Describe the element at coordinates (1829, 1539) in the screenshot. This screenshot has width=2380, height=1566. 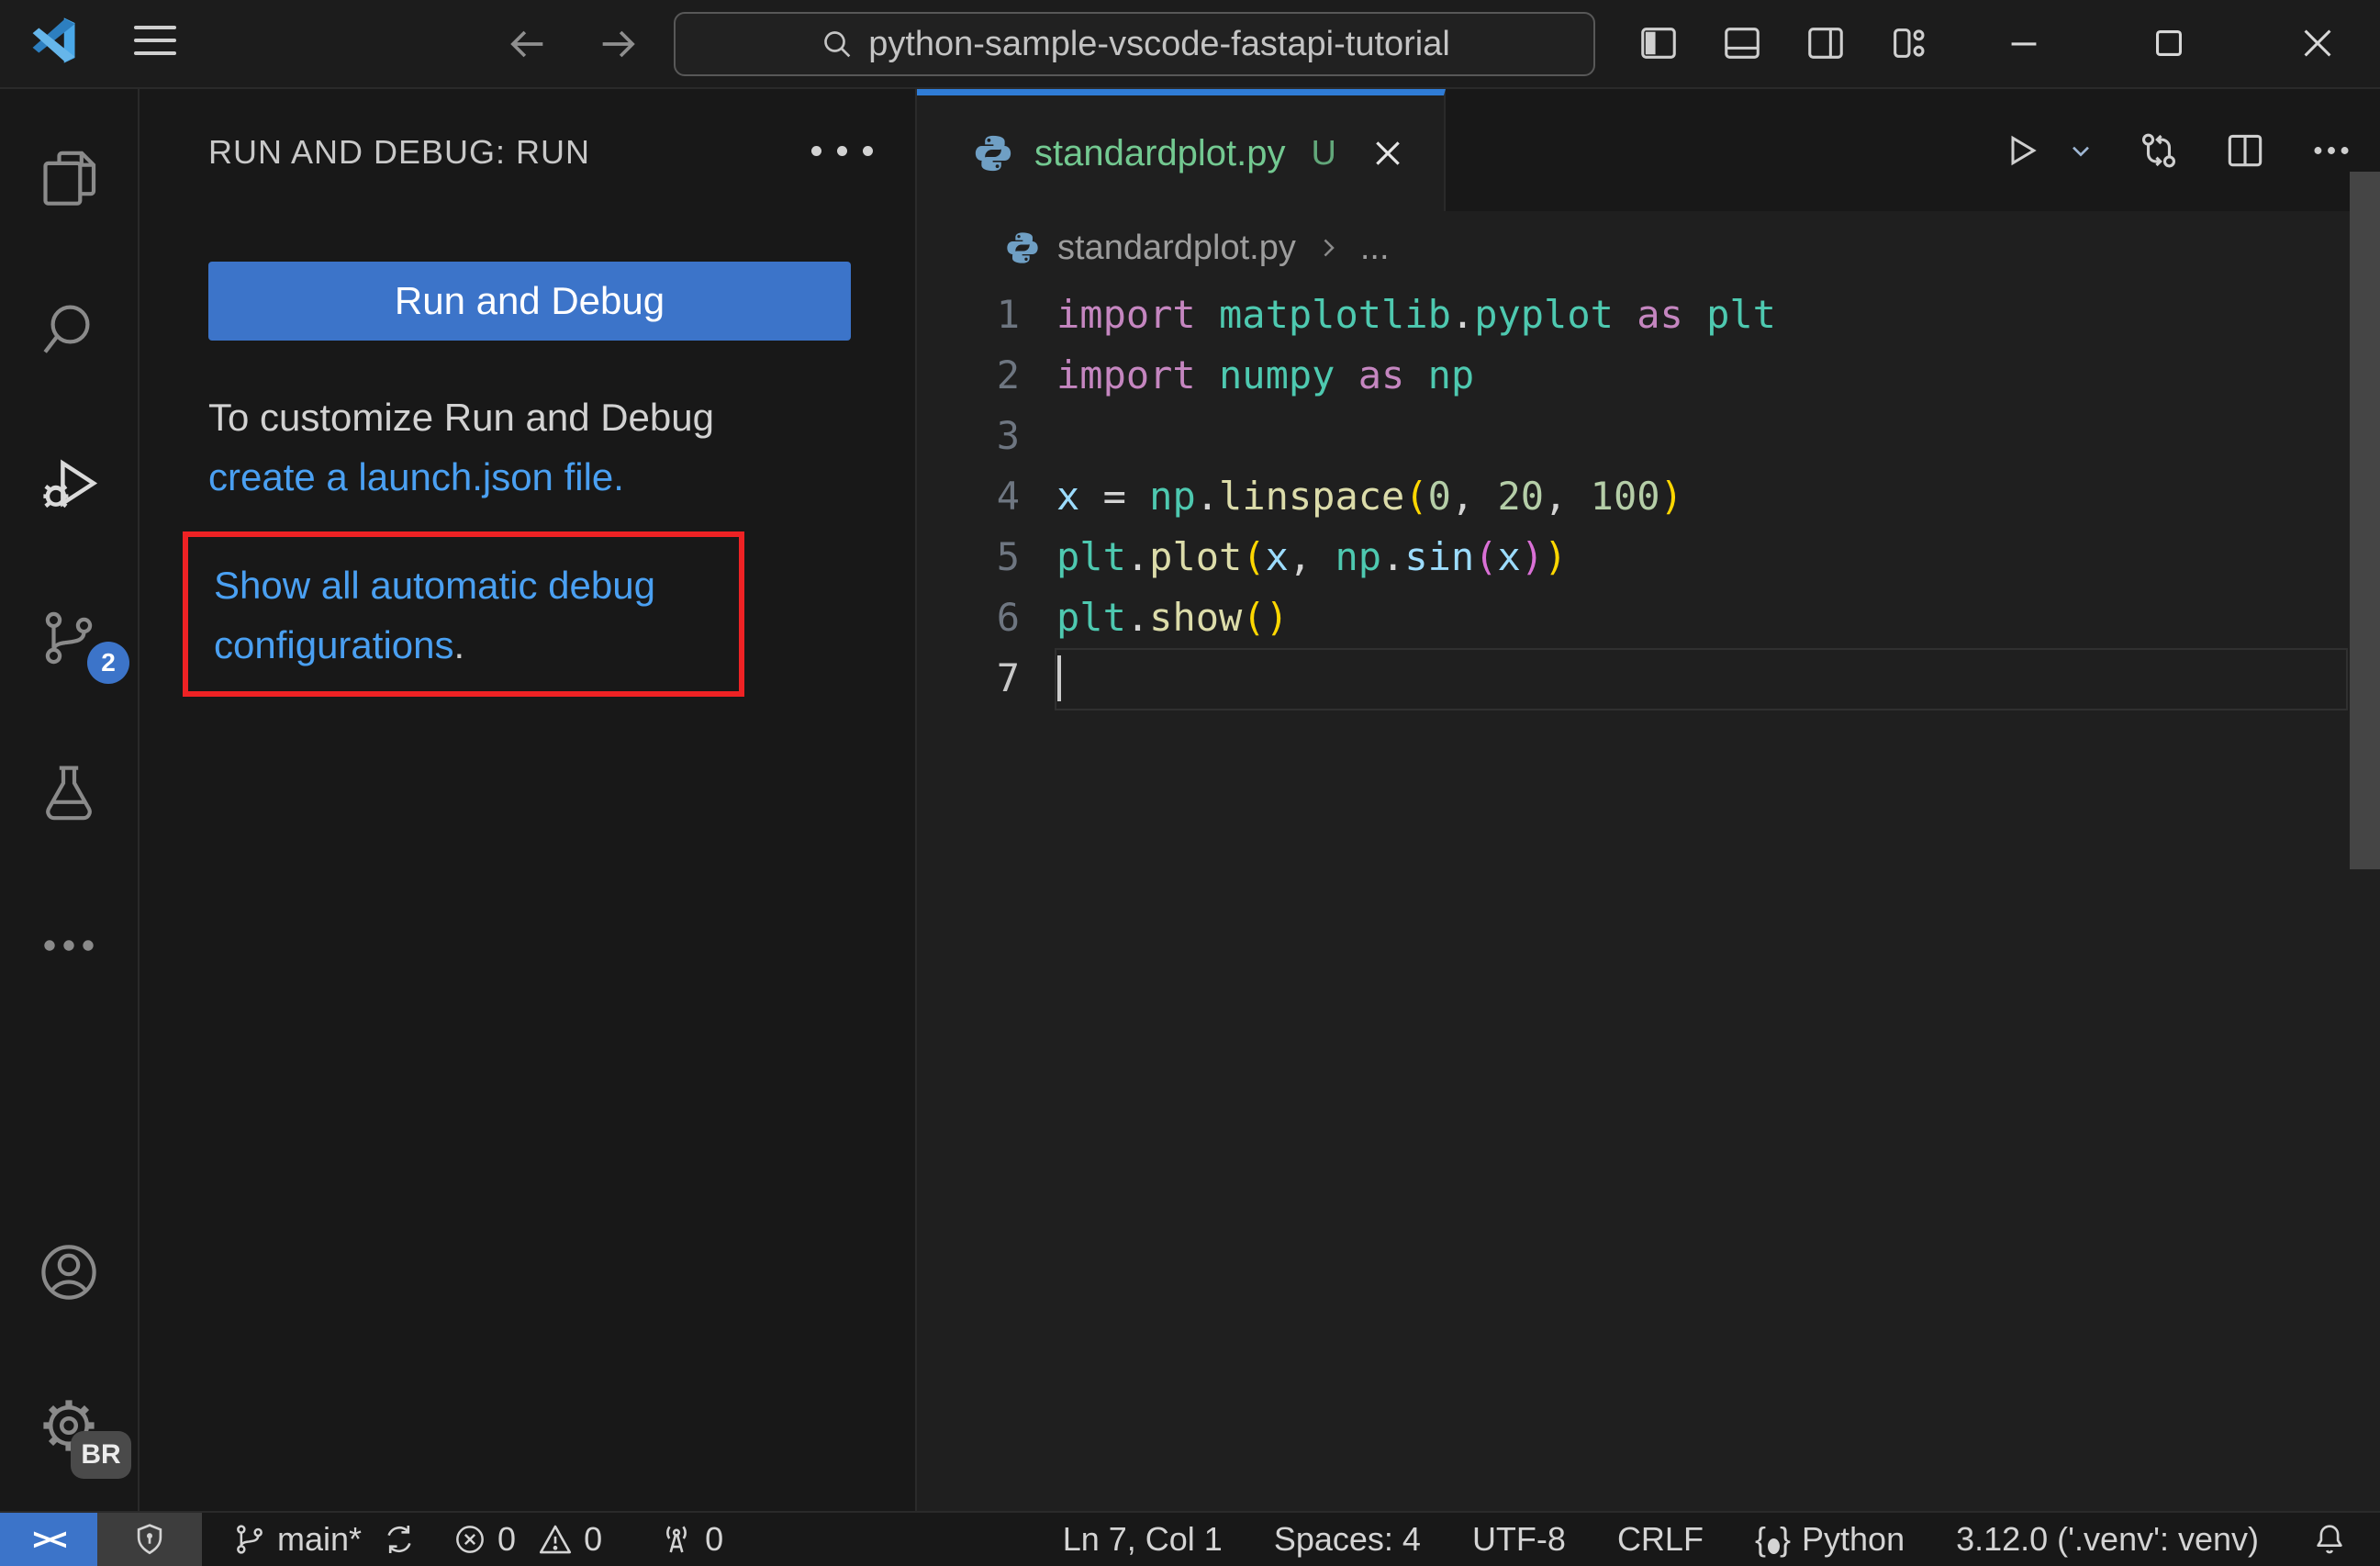
I see `language-mode-item: {} Python` at that location.